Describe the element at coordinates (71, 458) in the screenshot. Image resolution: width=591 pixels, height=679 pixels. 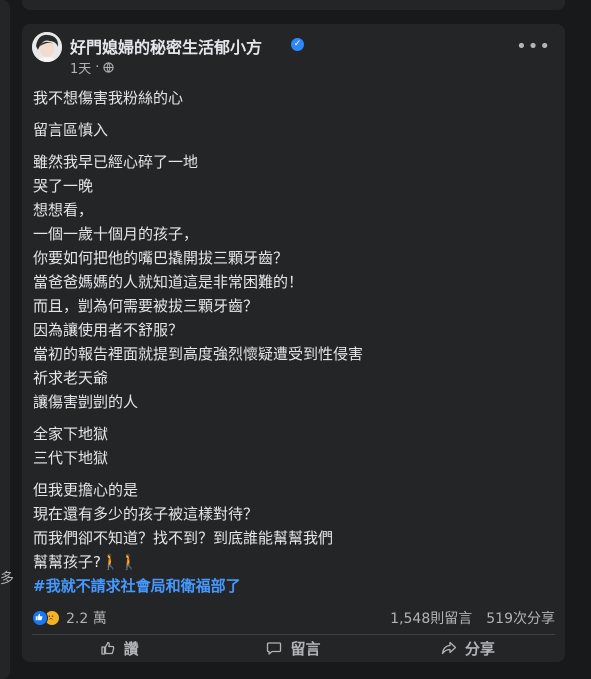
I see `post-text-line: 三代下地獄` at that location.